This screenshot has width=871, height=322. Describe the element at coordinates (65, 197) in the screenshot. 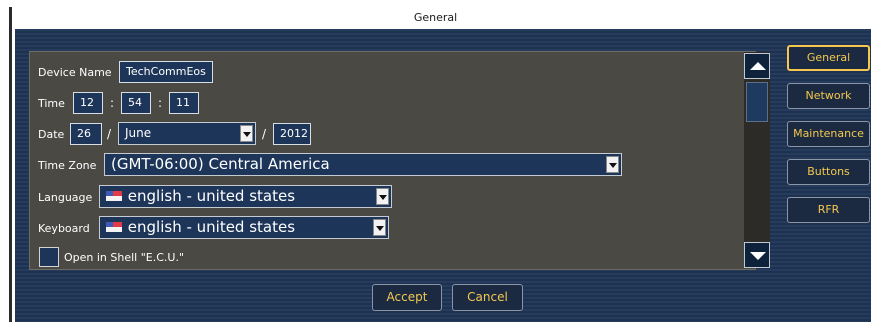

I see `language-label: Language` at that location.